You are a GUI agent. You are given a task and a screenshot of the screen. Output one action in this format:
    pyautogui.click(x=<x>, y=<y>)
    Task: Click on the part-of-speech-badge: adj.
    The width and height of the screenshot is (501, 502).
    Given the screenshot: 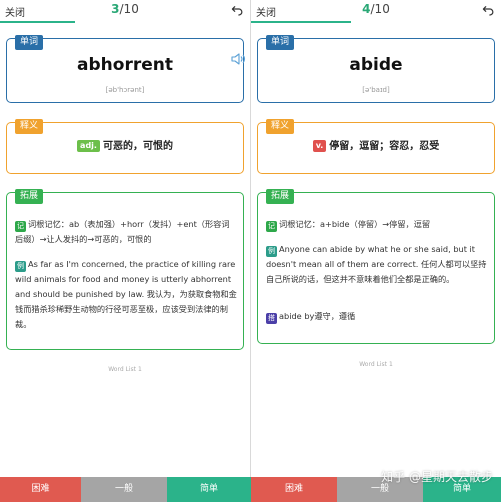 What is the action you would take?
    pyautogui.click(x=88, y=146)
    